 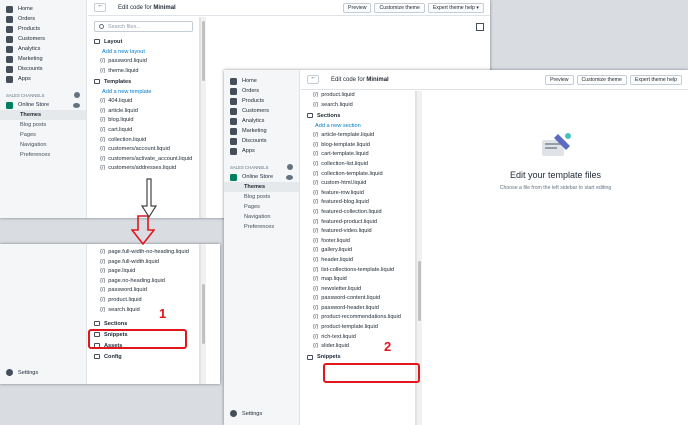 I want to click on add-template-link: Add a new template, so click(x=143, y=92).